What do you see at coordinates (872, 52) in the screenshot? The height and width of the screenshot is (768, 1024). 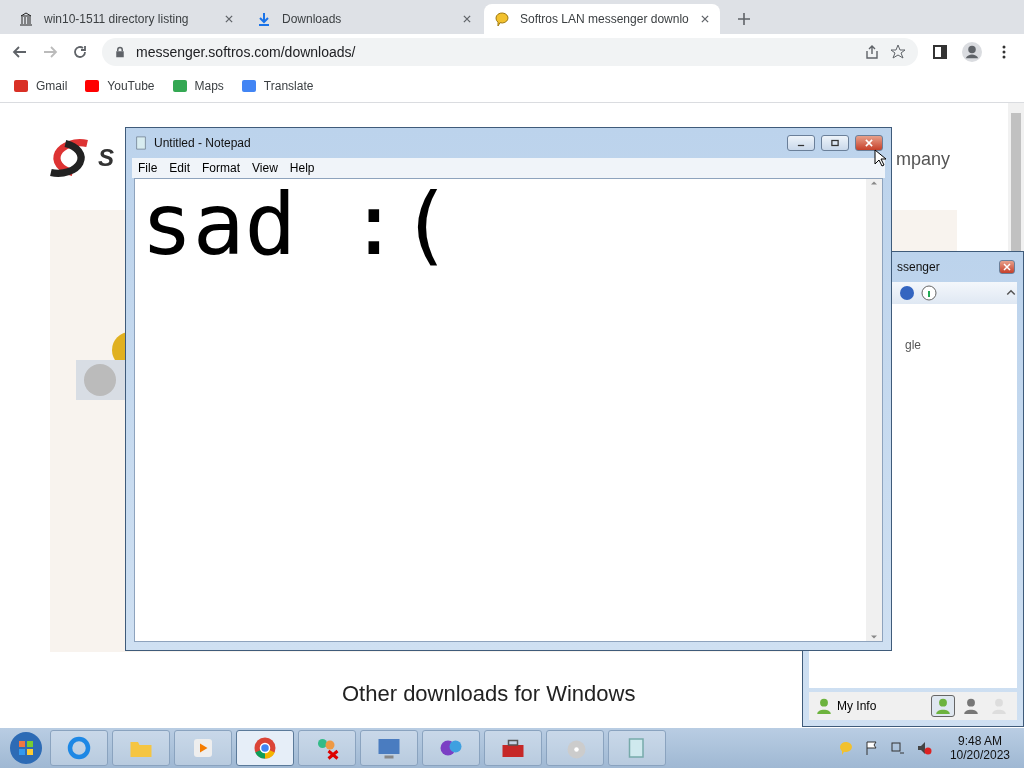 I see `share-icon` at bounding box center [872, 52].